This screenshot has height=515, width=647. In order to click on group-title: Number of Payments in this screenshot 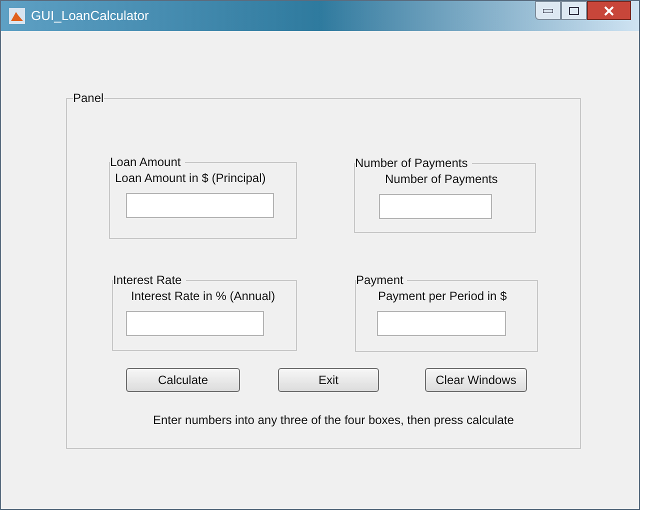, I will do `click(412, 163)`.